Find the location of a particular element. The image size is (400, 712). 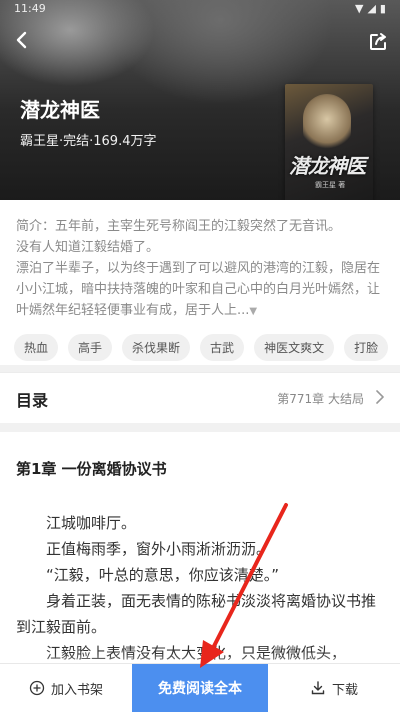

plus-circle-icon is located at coordinates (37, 688).